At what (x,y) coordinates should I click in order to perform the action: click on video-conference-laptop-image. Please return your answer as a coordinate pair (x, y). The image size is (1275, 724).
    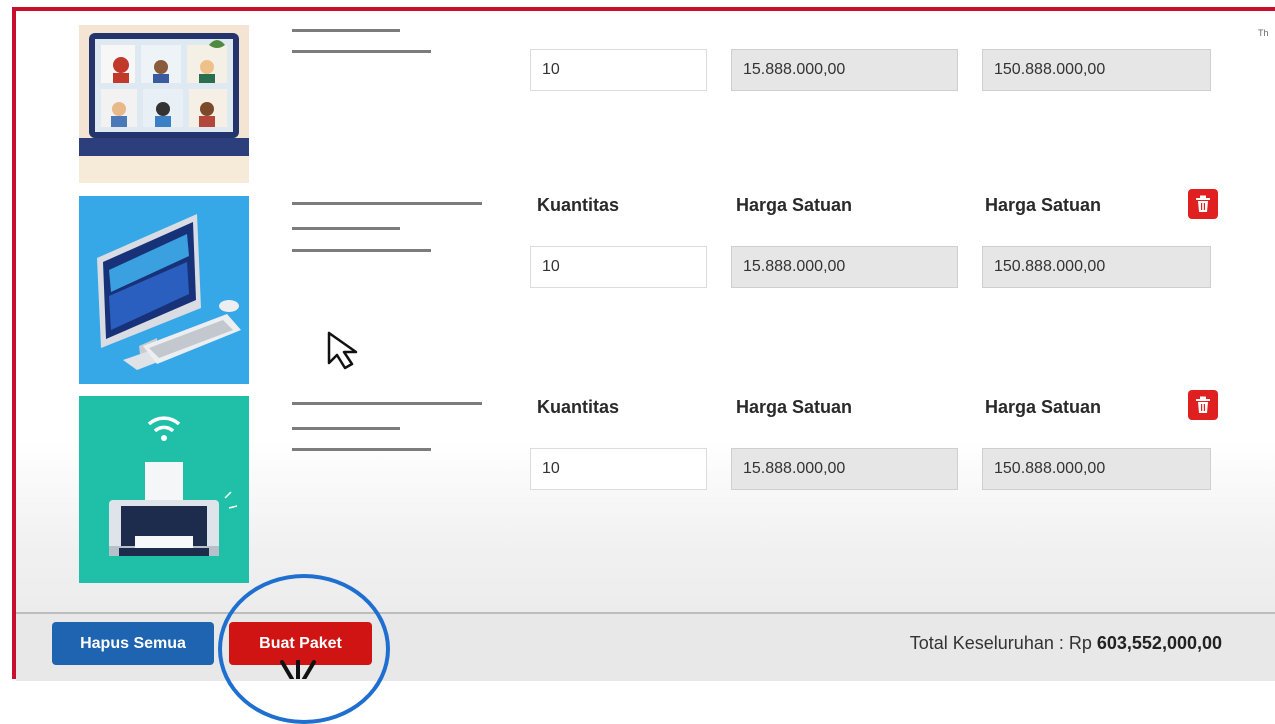
    Looking at the image, I should click on (164, 104).